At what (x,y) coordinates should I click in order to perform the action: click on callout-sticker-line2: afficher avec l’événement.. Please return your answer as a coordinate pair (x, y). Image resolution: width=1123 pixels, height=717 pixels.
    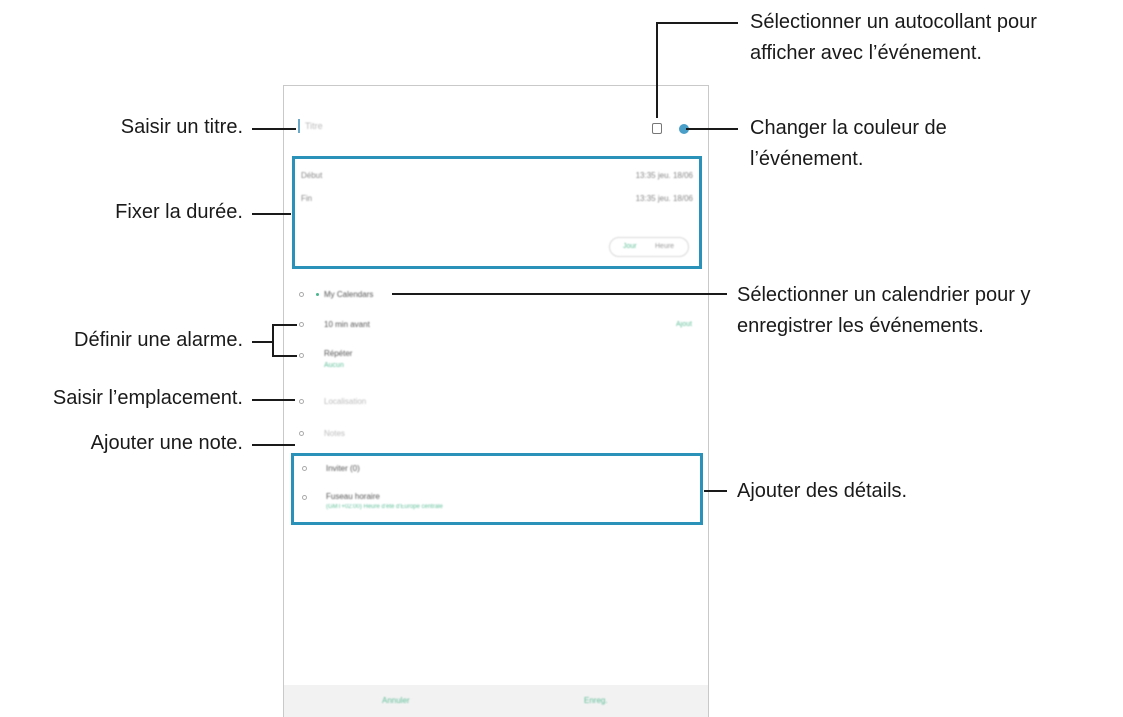
    Looking at the image, I should click on (866, 53).